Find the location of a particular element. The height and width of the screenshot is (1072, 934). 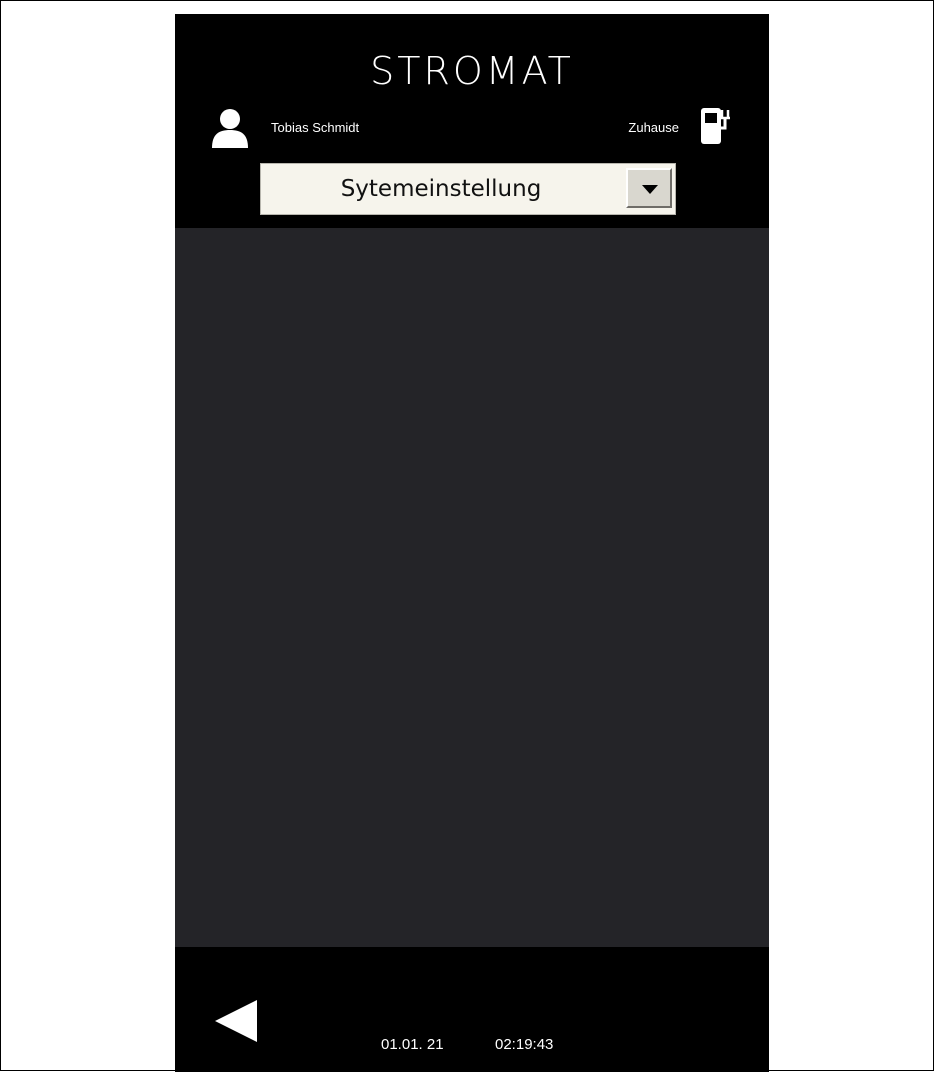

dropdown-toggle-button is located at coordinates (649, 188).